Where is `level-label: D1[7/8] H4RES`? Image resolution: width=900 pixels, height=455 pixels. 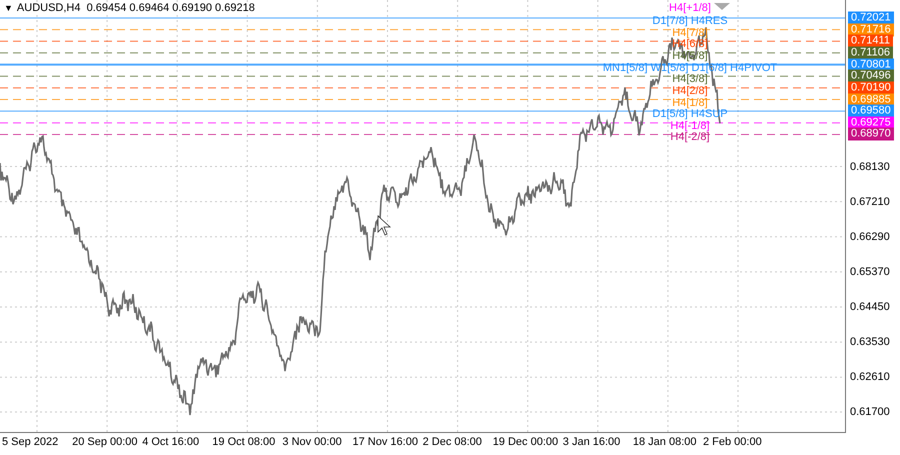
level-label: D1[7/8] H4RES is located at coordinates (690, 21).